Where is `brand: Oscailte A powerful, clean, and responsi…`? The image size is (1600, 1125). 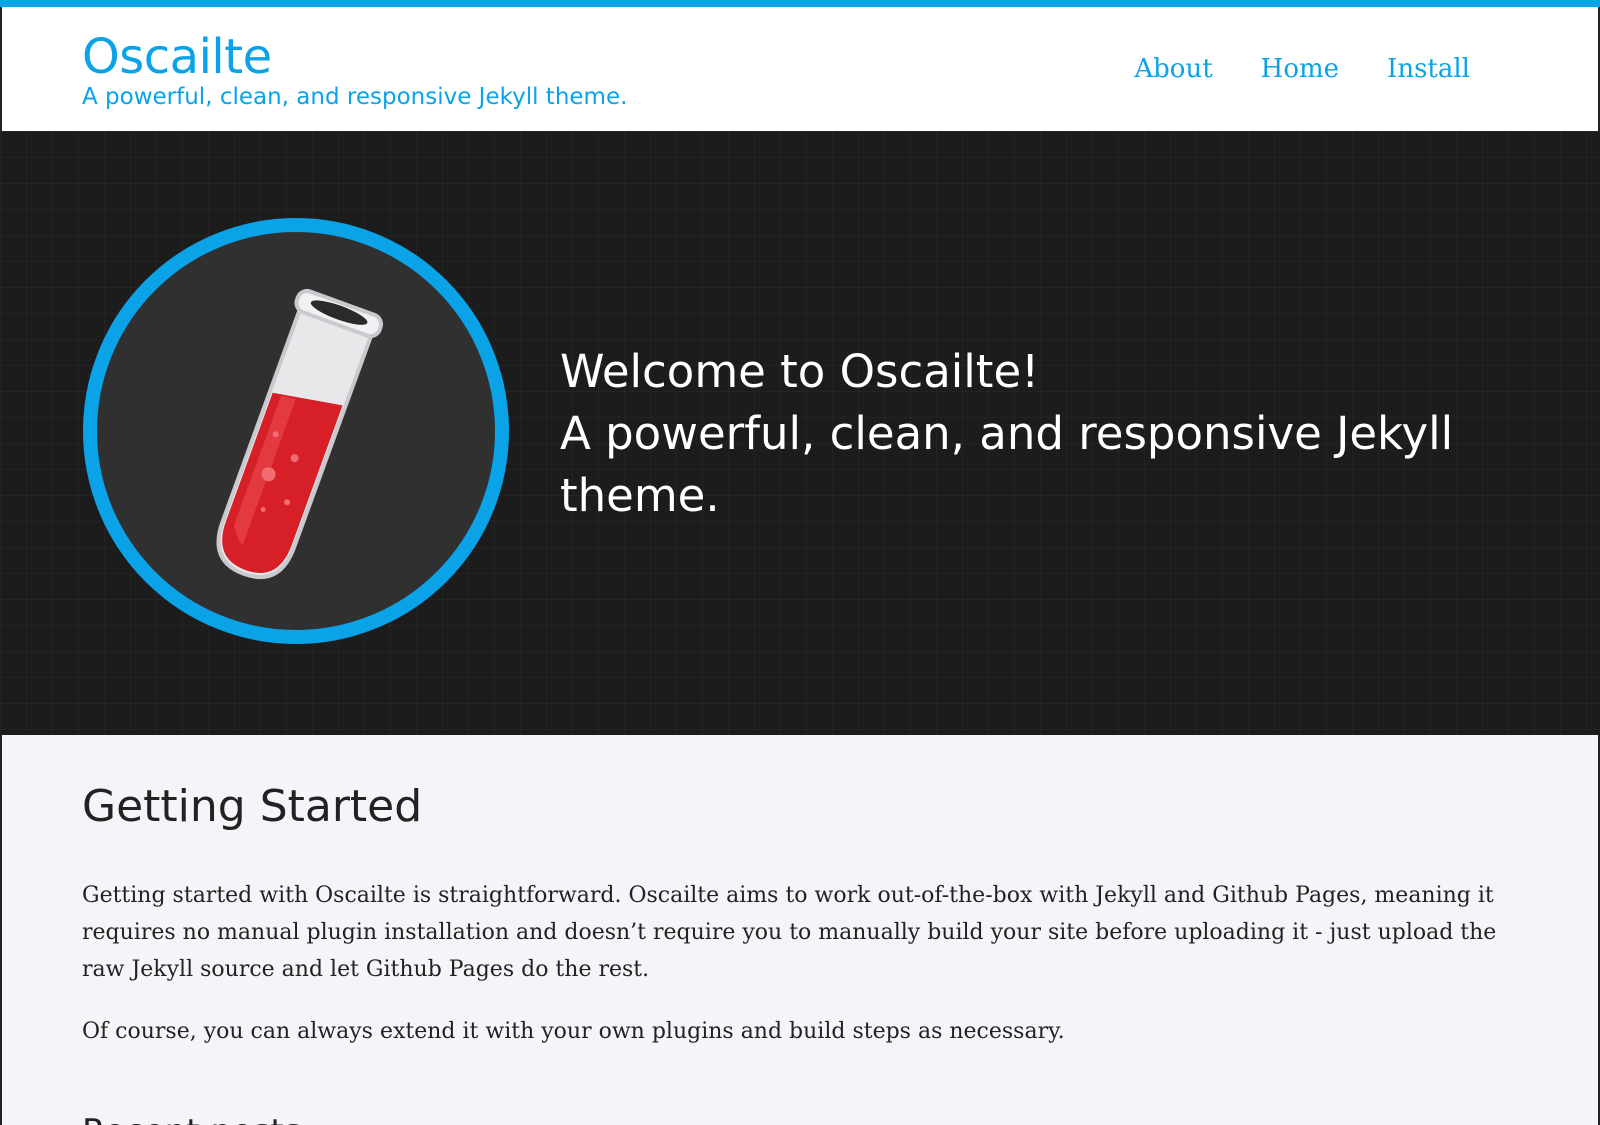 brand: Oscailte A powerful, clean, and responsi… is located at coordinates (354, 70).